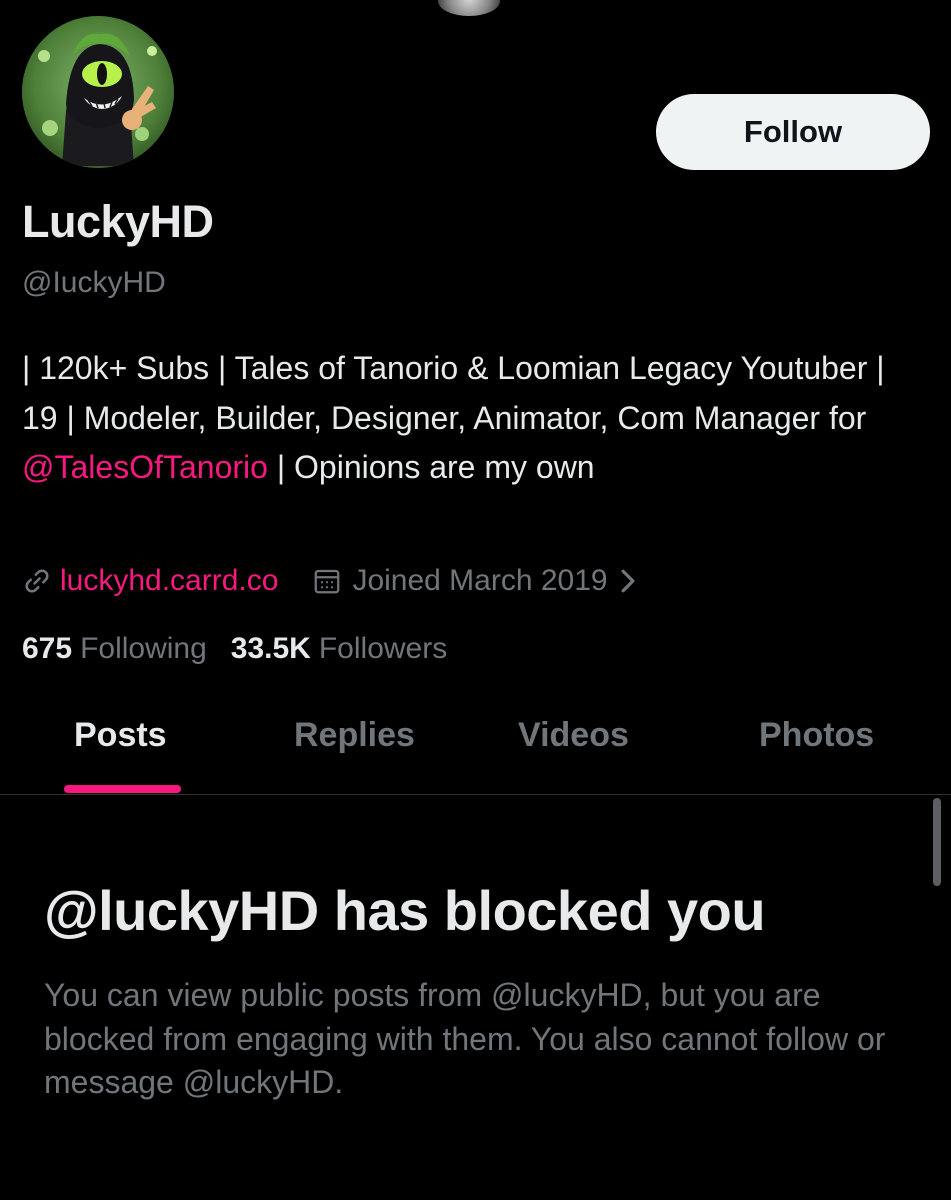 The image size is (951, 1200). What do you see at coordinates (628, 581) in the screenshot?
I see `chevron-right-icon` at bounding box center [628, 581].